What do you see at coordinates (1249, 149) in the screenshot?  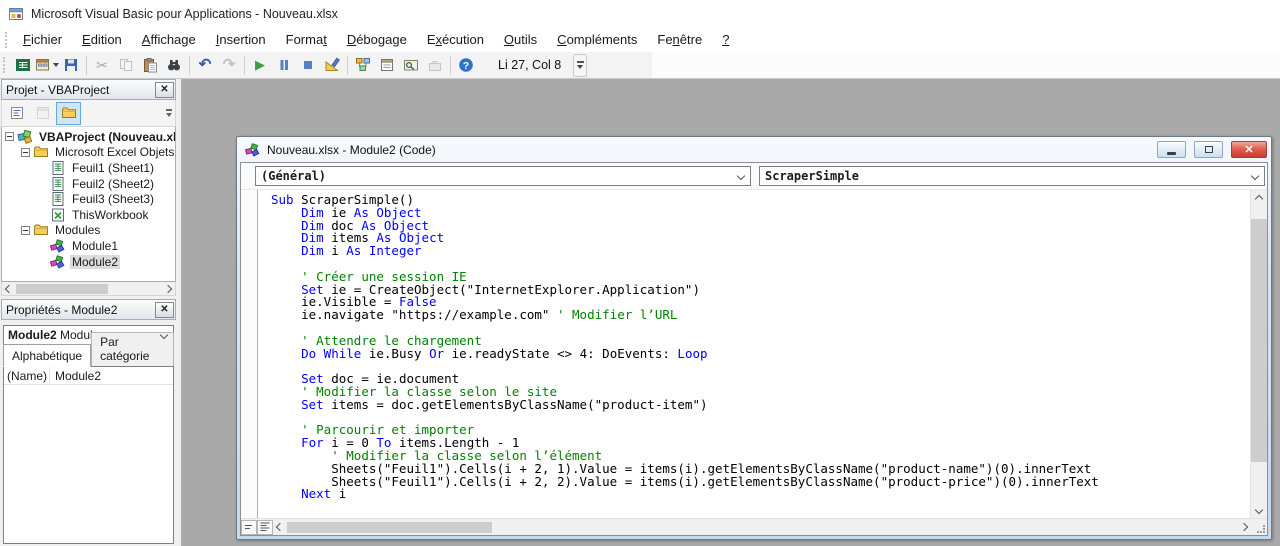 I see `close-button: ✕` at bounding box center [1249, 149].